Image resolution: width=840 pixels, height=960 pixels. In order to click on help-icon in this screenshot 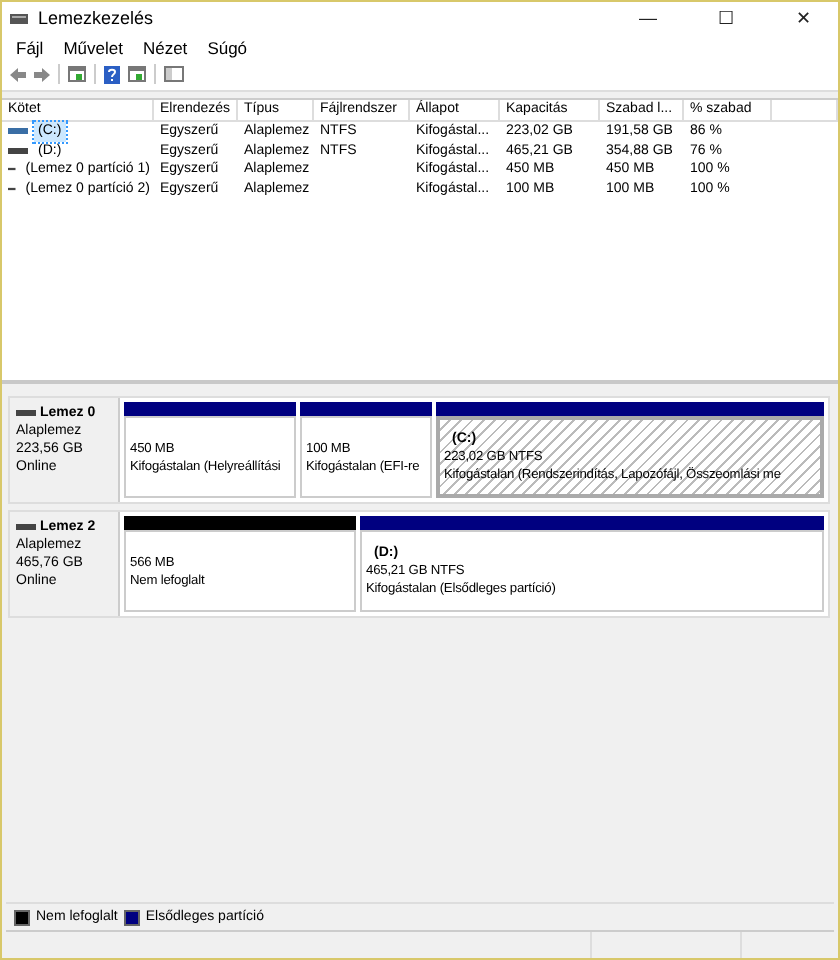, I will do `click(112, 74)`.